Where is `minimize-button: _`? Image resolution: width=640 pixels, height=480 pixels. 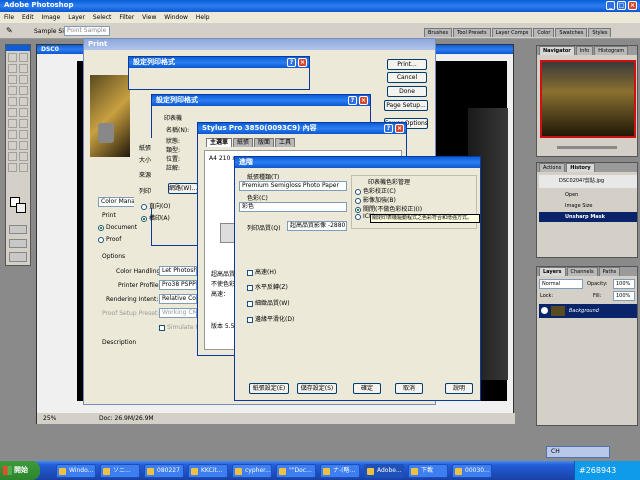
minimize-button: _ is located at coordinates (610, 5).